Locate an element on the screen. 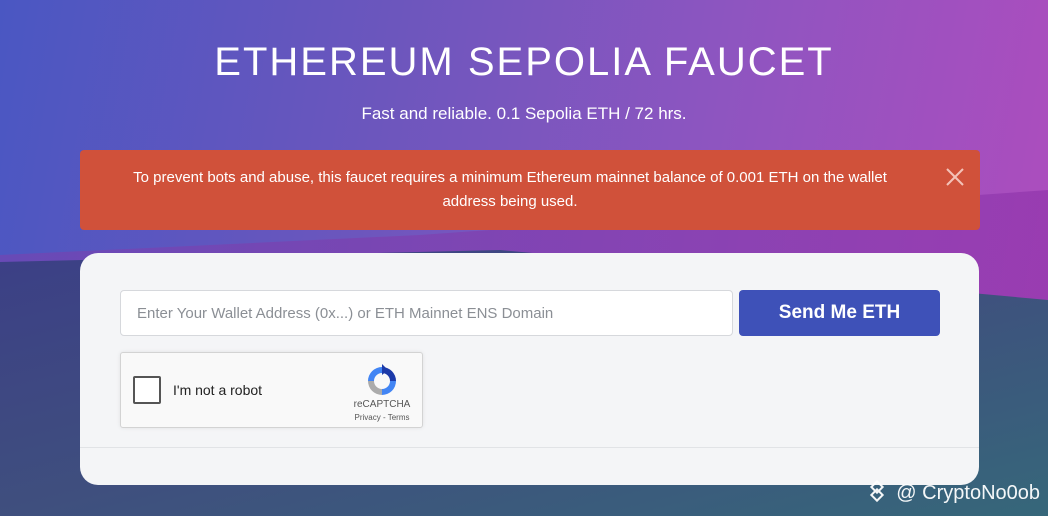  recaptcha-links: Privacy - Terms is located at coordinates (382, 417).